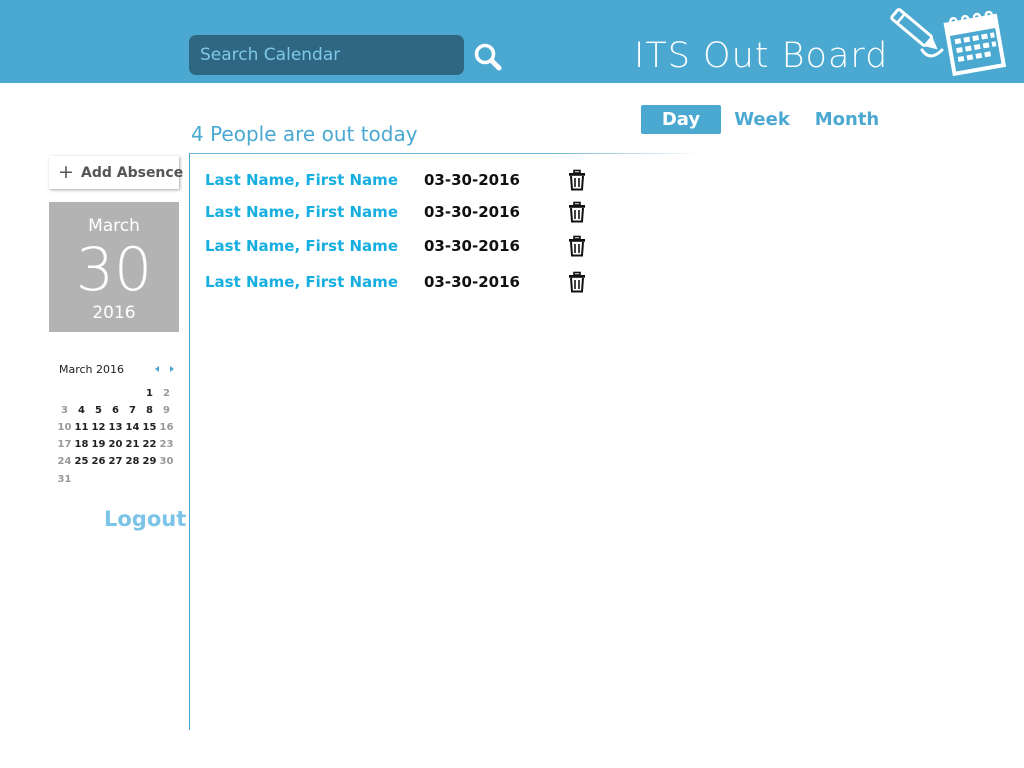 This screenshot has height=768, width=1024. Describe the element at coordinates (488, 57) in the screenshot. I see `search-icon` at that location.